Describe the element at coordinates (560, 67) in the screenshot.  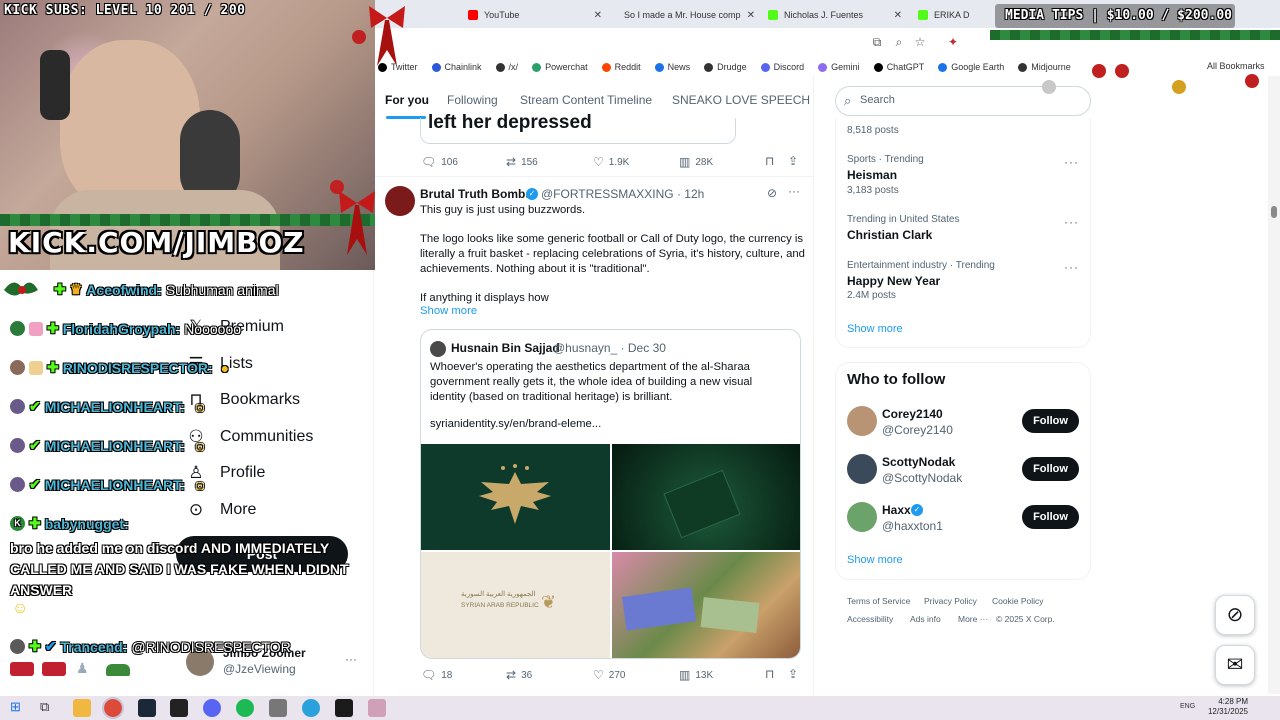
I see `bookmark-powerchat: Powerchat` at that location.